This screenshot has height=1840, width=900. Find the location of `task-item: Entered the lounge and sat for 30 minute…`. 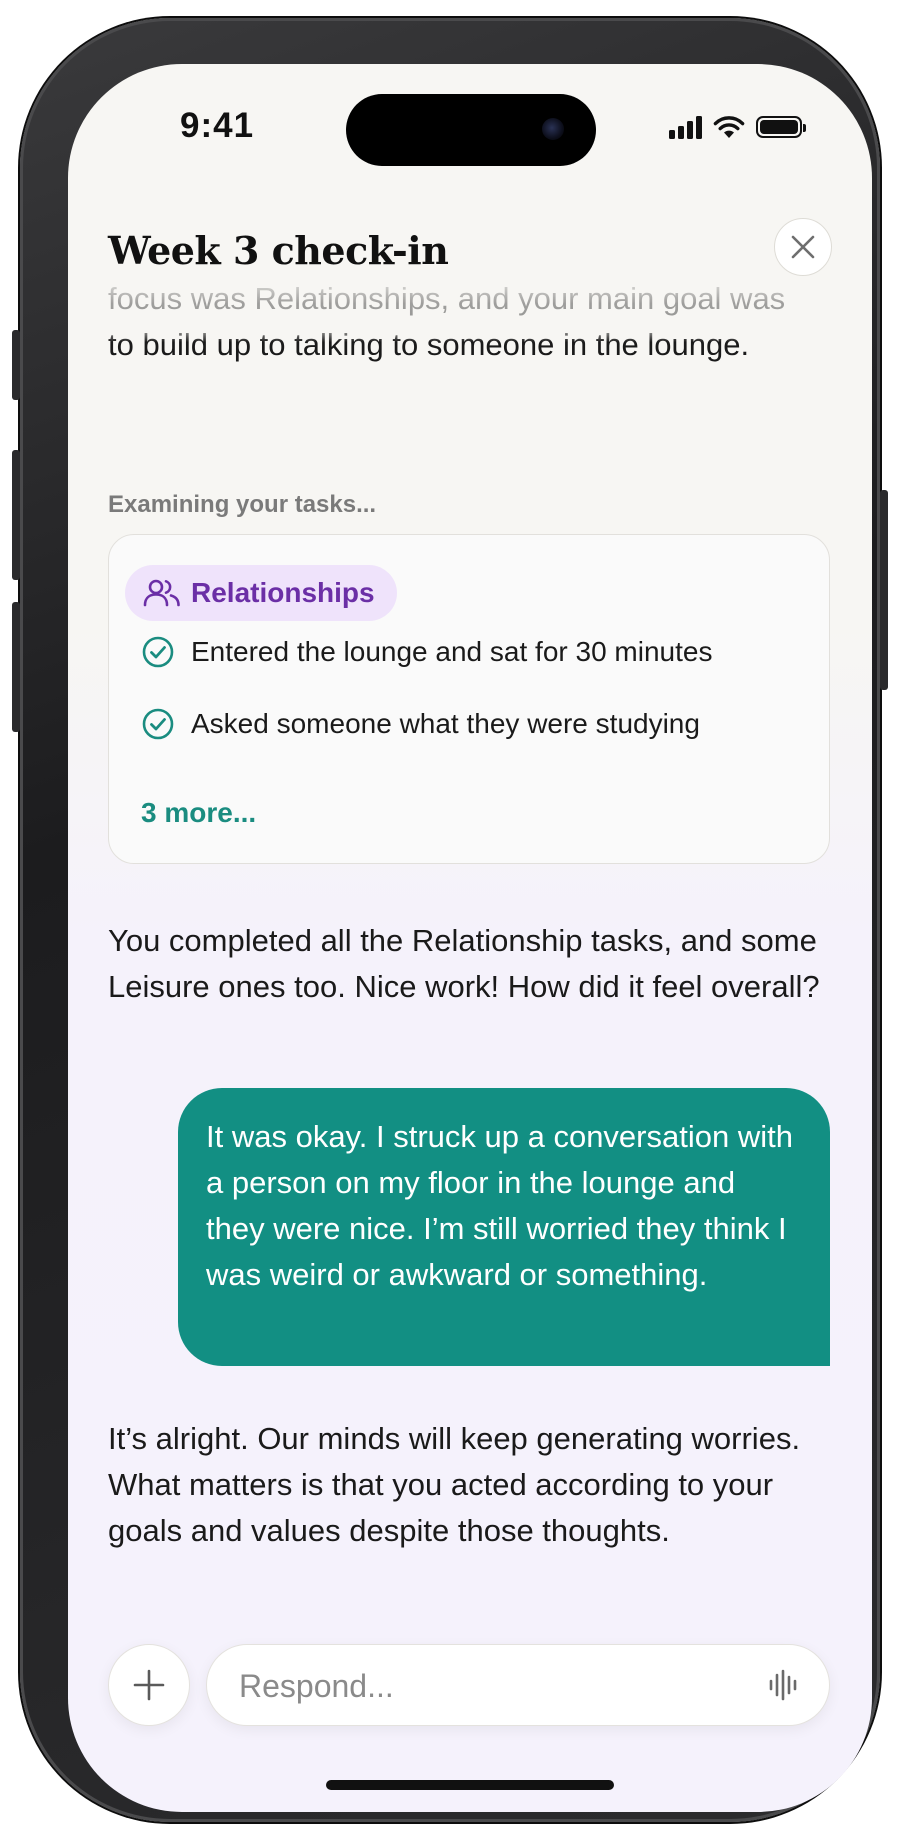

task-item: Entered the lounge and sat for 30 minute… is located at coordinates (426, 652).